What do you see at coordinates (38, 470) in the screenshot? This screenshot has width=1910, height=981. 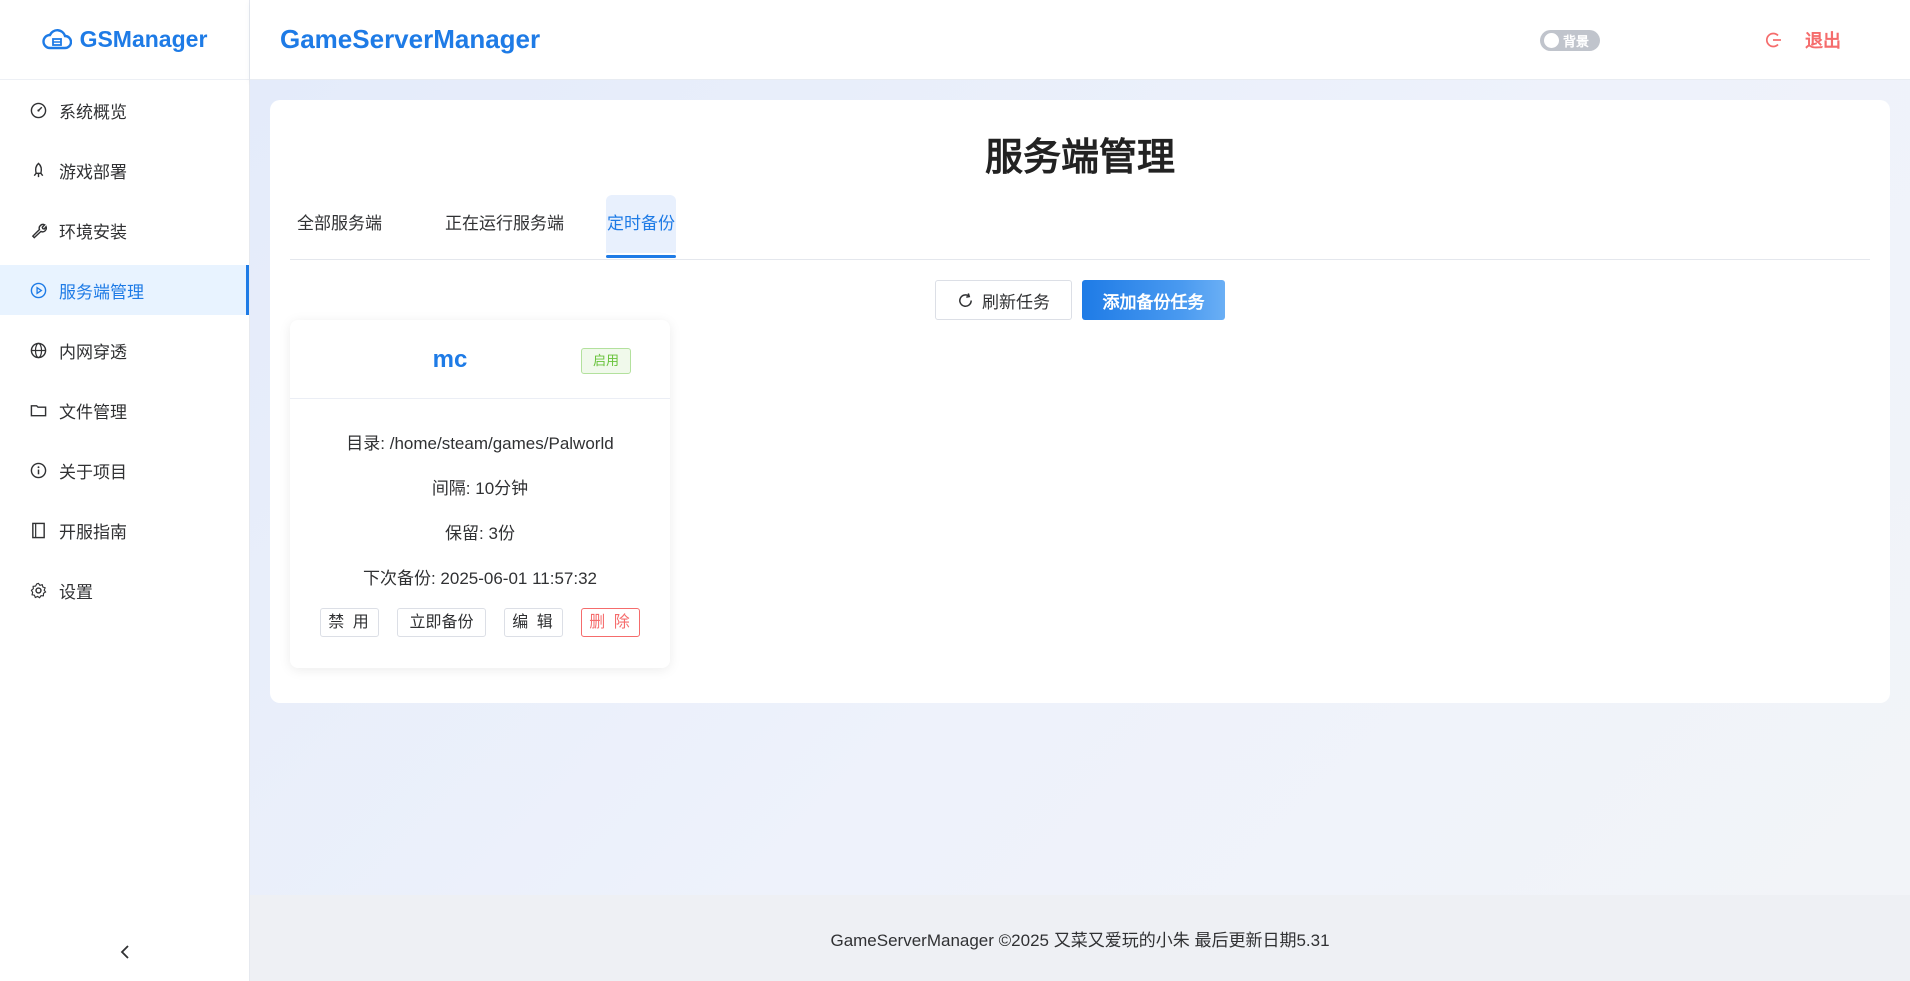 I see `info-icon` at bounding box center [38, 470].